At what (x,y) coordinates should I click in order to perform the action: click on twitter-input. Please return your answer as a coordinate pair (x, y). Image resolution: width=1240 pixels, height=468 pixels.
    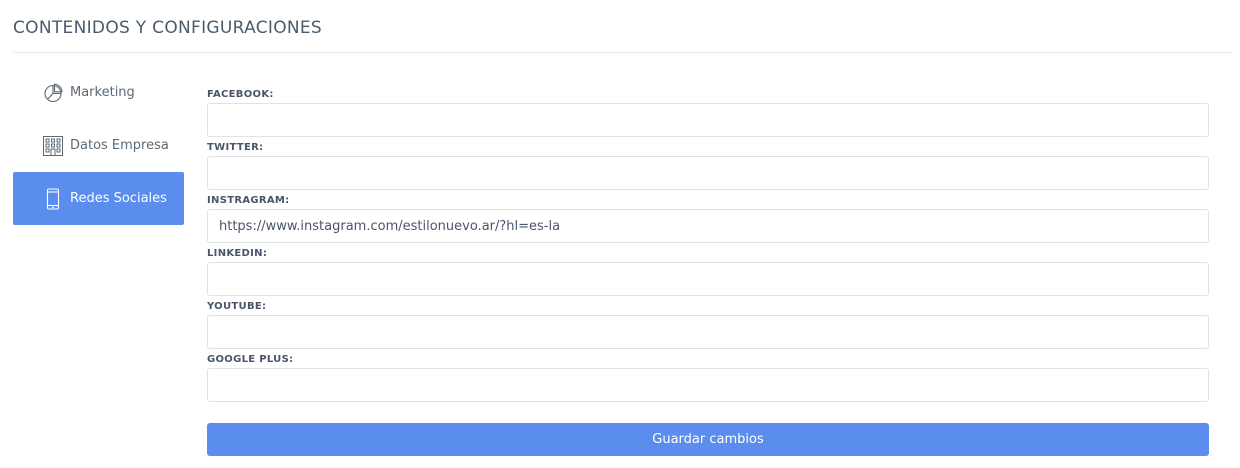
    Looking at the image, I should click on (708, 173).